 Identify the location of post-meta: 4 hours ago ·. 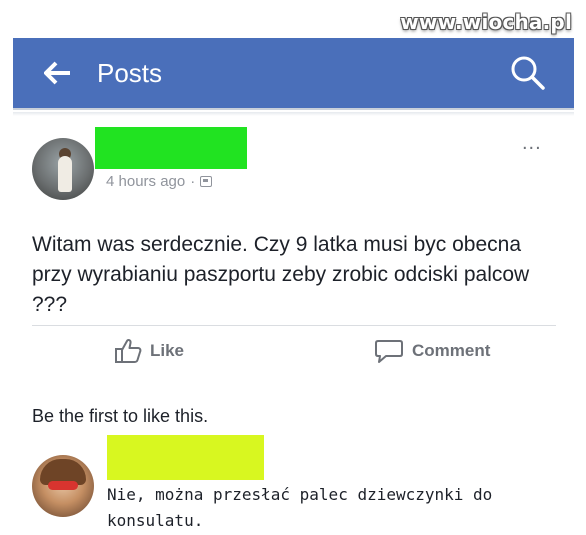
(159, 181).